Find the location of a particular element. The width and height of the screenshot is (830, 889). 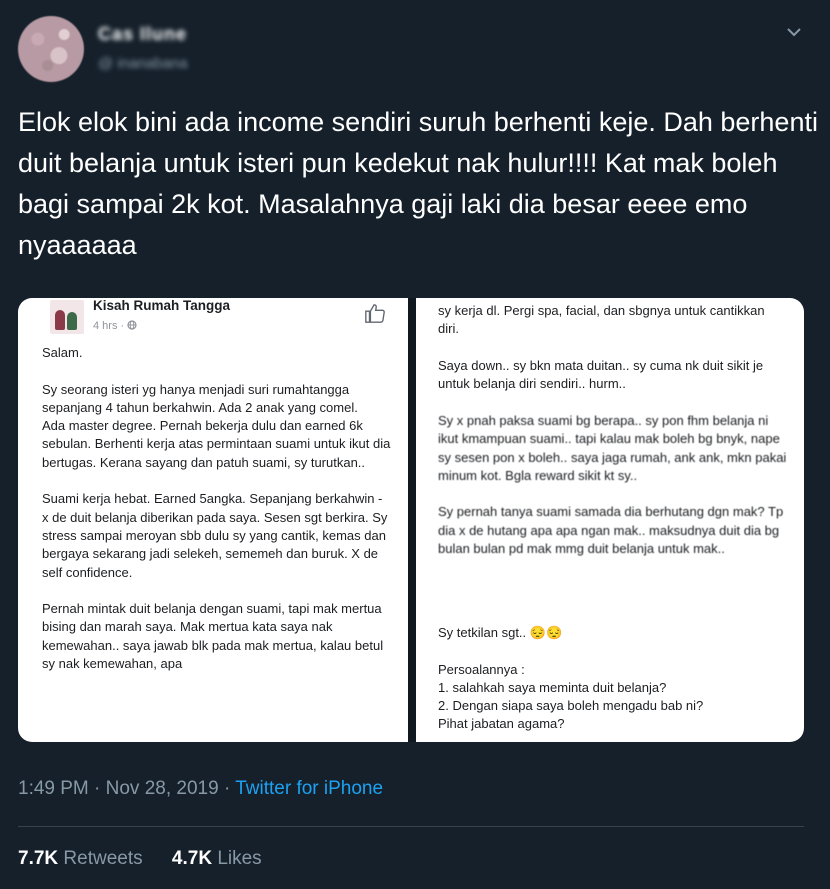

display-name: Cas Ilune is located at coordinates (142, 34).